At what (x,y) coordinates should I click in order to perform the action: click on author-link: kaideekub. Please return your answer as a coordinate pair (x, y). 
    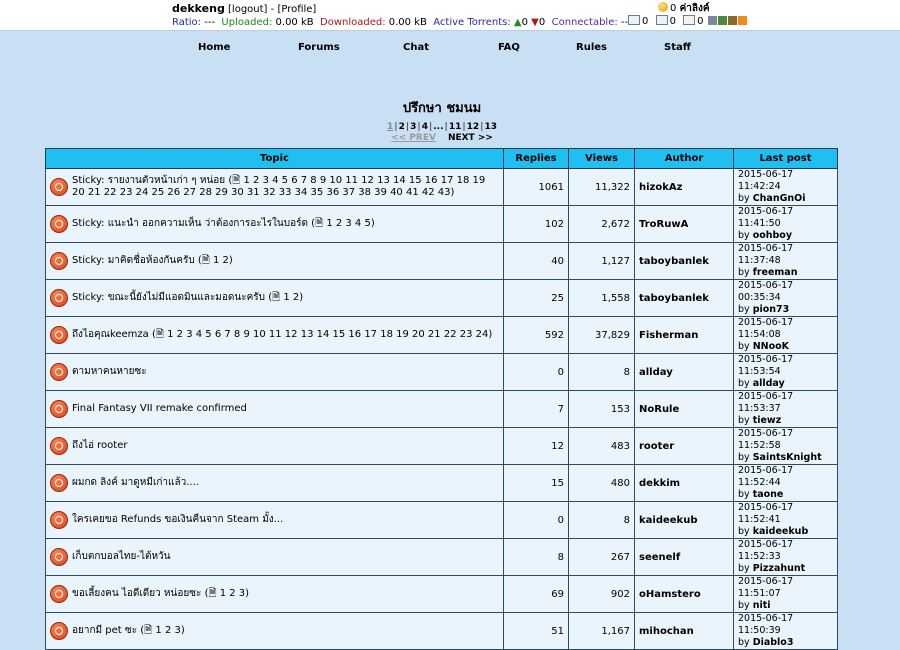
    Looking at the image, I should click on (684, 520).